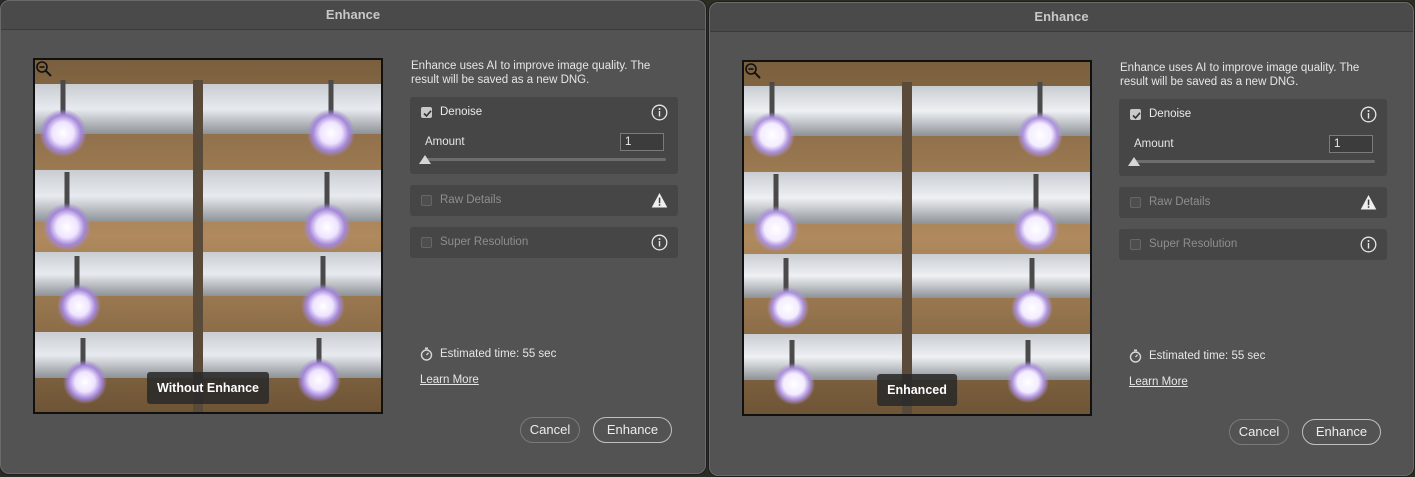  What do you see at coordinates (208, 388) in the screenshot?
I see `preview-label: Without Enhance` at bounding box center [208, 388].